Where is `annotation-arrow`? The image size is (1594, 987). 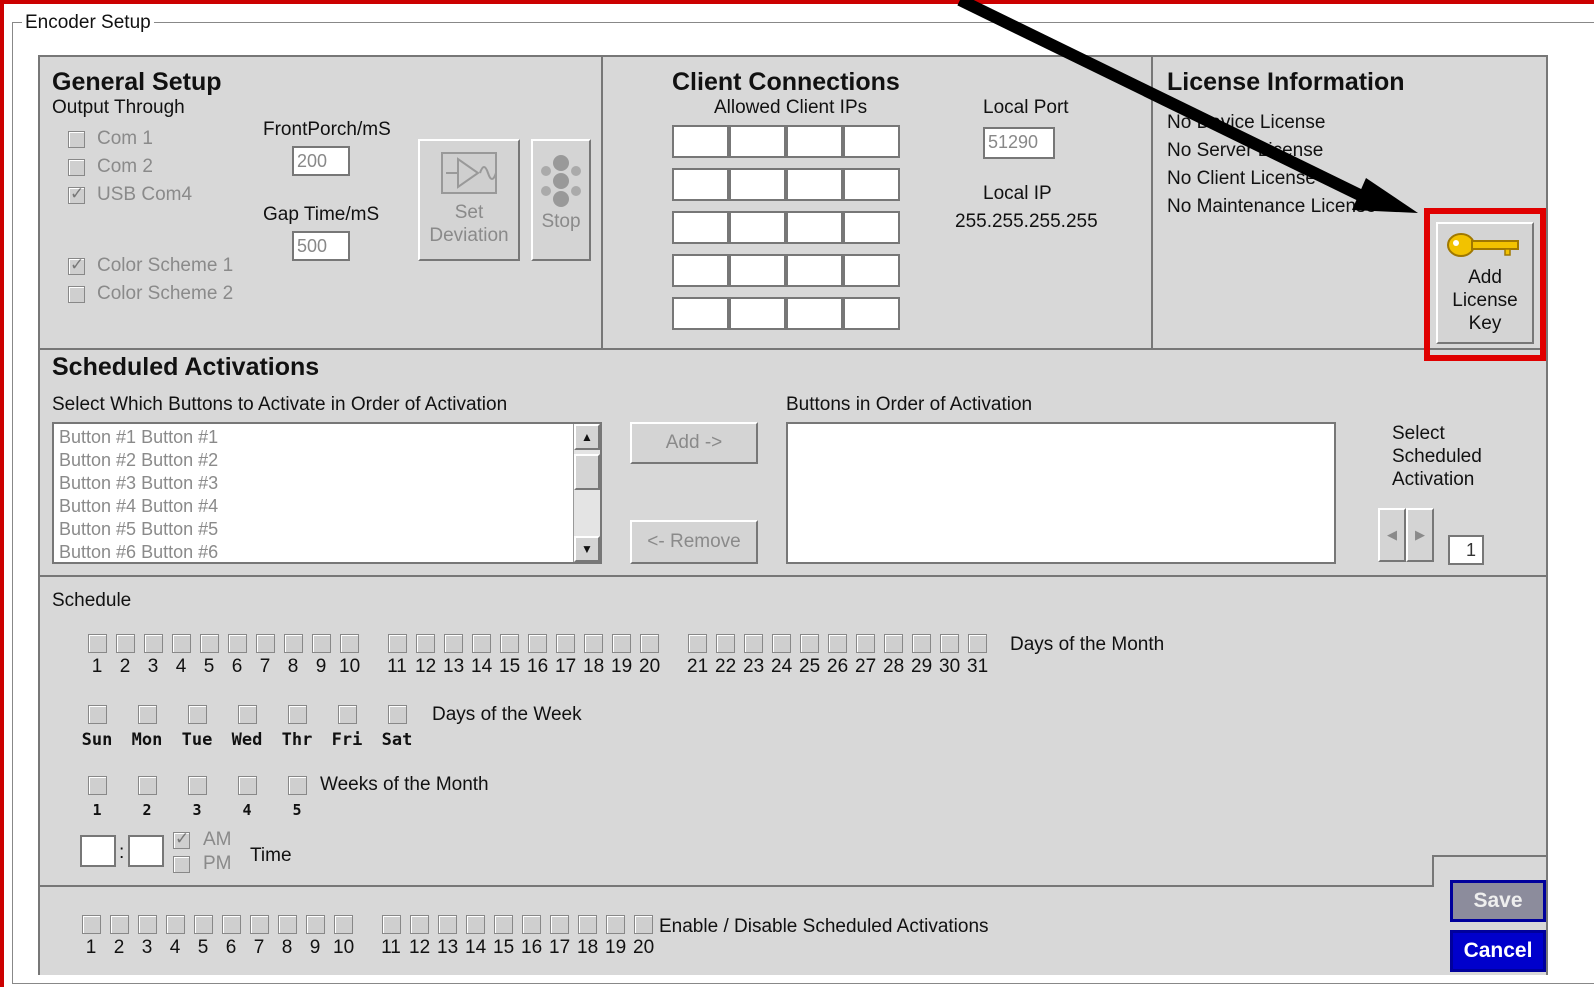
annotation-arrow is located at coordinates (1187, 106).